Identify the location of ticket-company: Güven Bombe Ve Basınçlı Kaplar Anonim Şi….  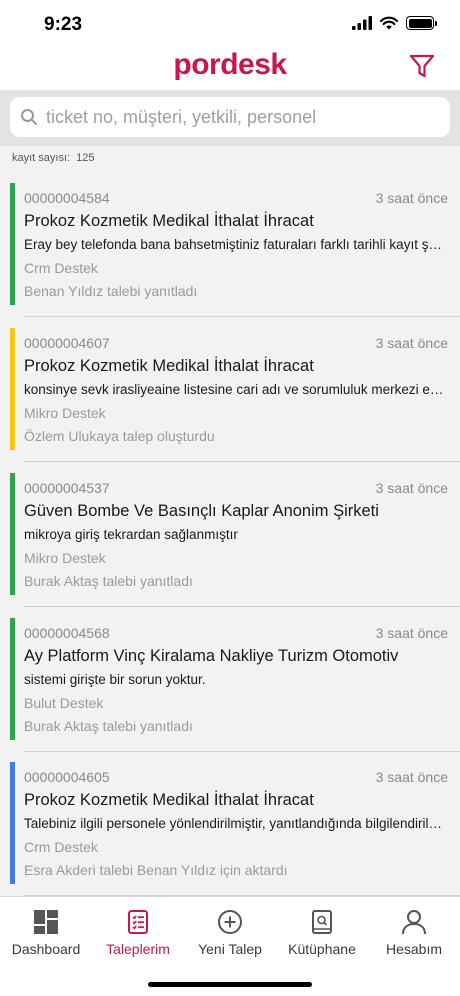
(201, 511).